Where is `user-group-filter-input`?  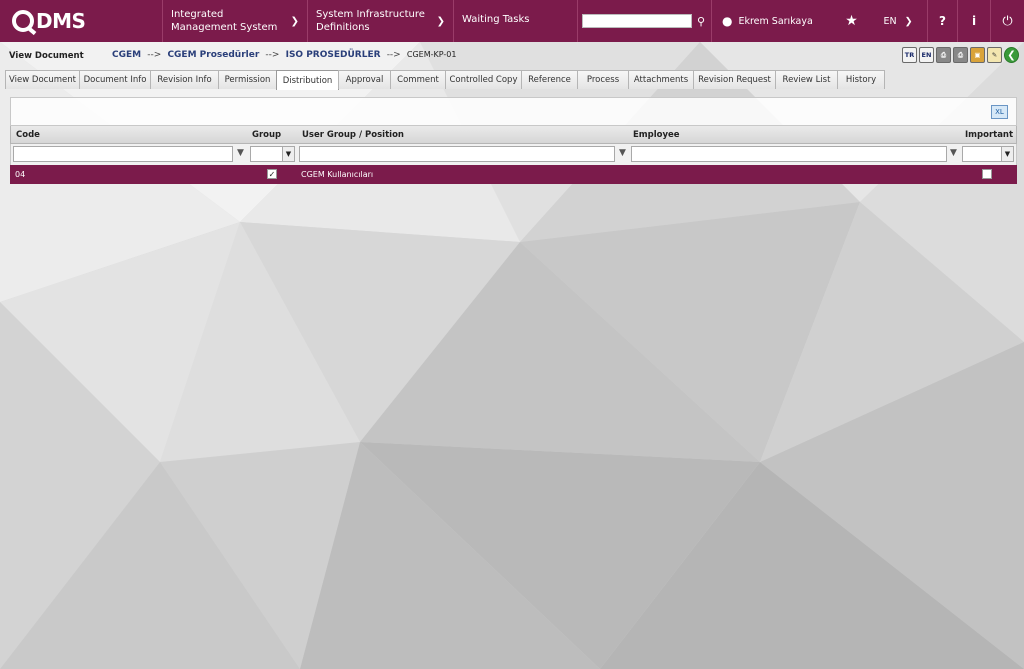
user-group-filter-input is located at coordinates (457, 154).